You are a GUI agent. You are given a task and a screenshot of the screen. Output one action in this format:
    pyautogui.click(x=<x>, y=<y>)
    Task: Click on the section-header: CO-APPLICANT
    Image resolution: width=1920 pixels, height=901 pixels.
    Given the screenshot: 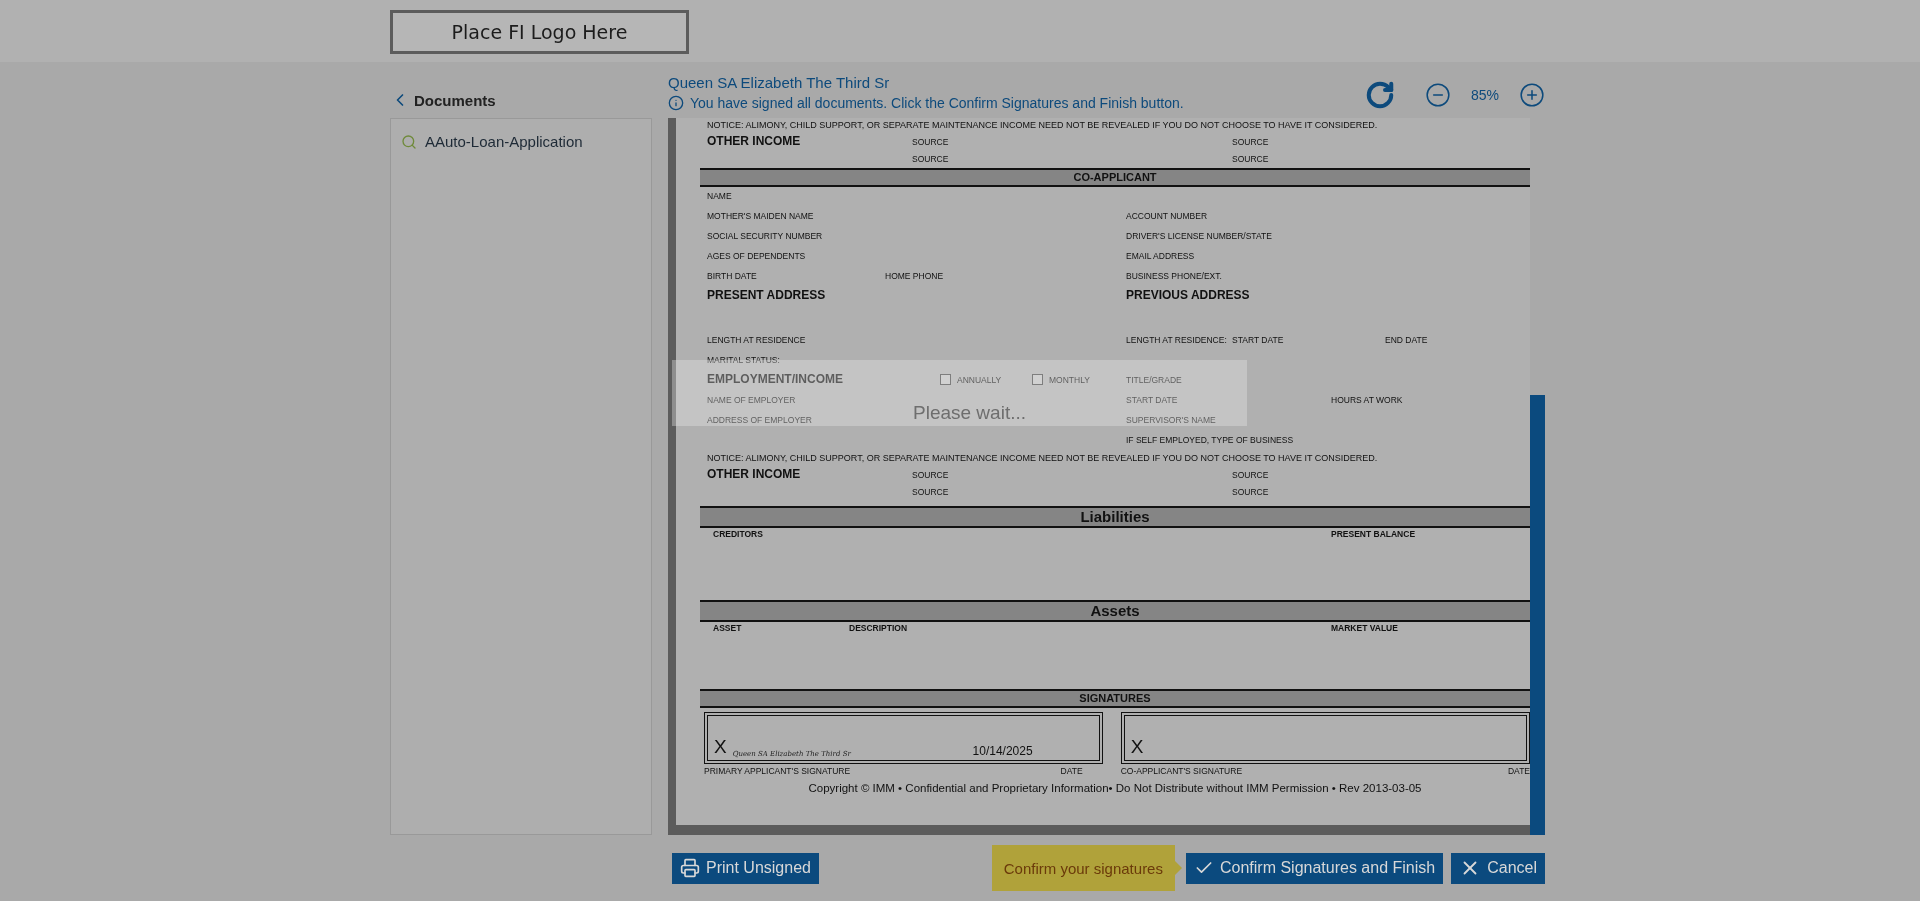 What is the action you would take?
    pyautogui.click(x=1115, y=177)
    